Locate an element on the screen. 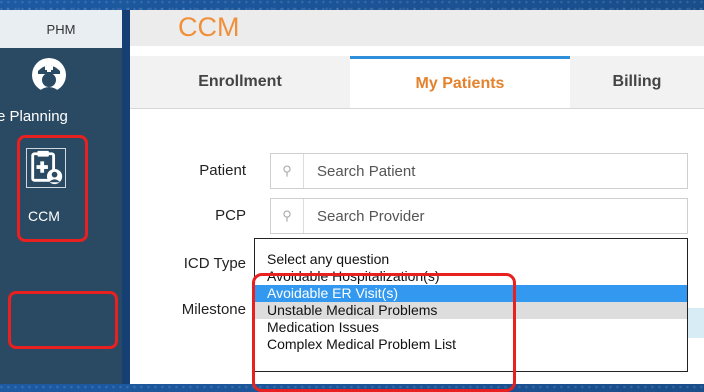 The height and width of the screenshot is (392, 704). highlight-box-options is located at coordinates (384, 332).